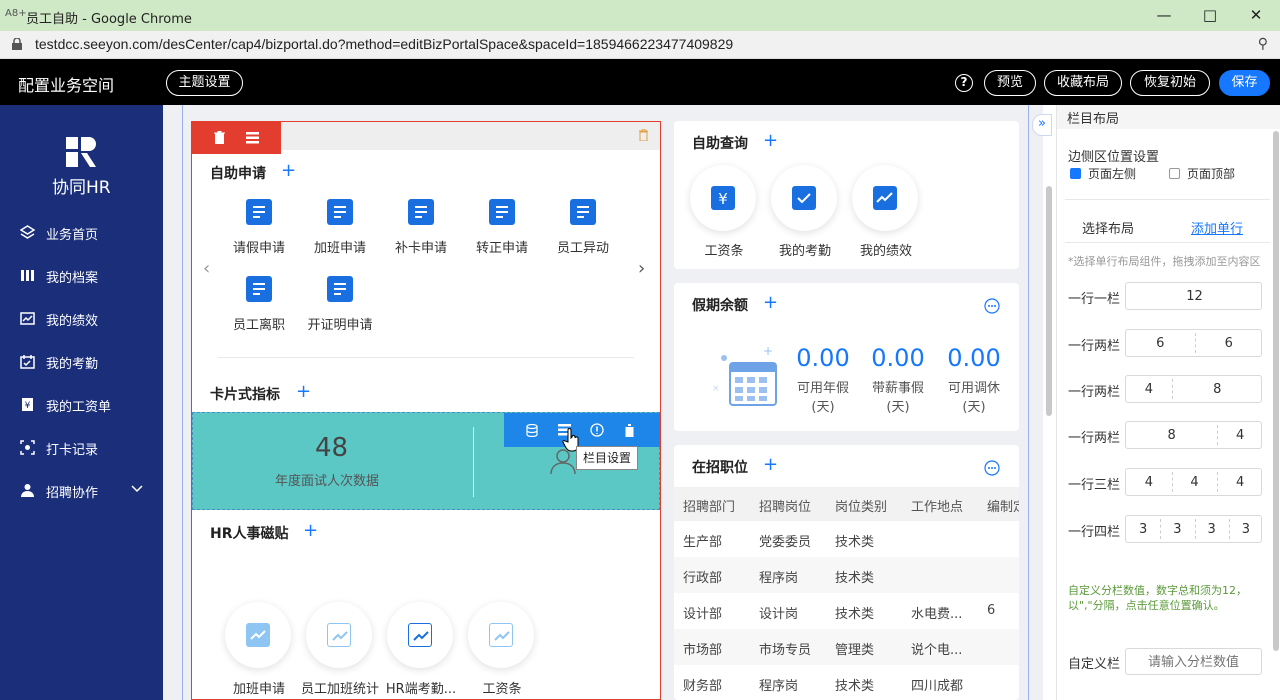  What do you see at coordinates (1171, 435) in the screenshot?
I see `layout-col-value: 8` at bounding box center [1171, 435].